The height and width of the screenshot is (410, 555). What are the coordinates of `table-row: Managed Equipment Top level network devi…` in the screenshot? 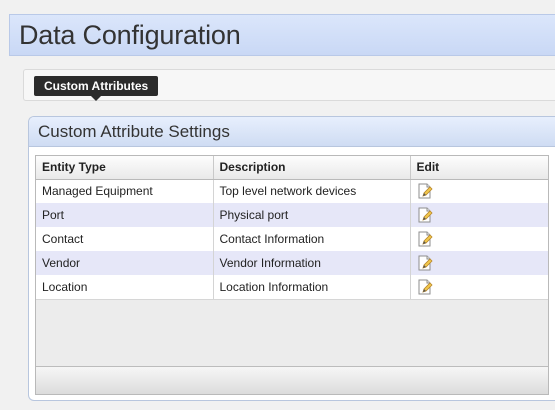 It's located at (292, 191).